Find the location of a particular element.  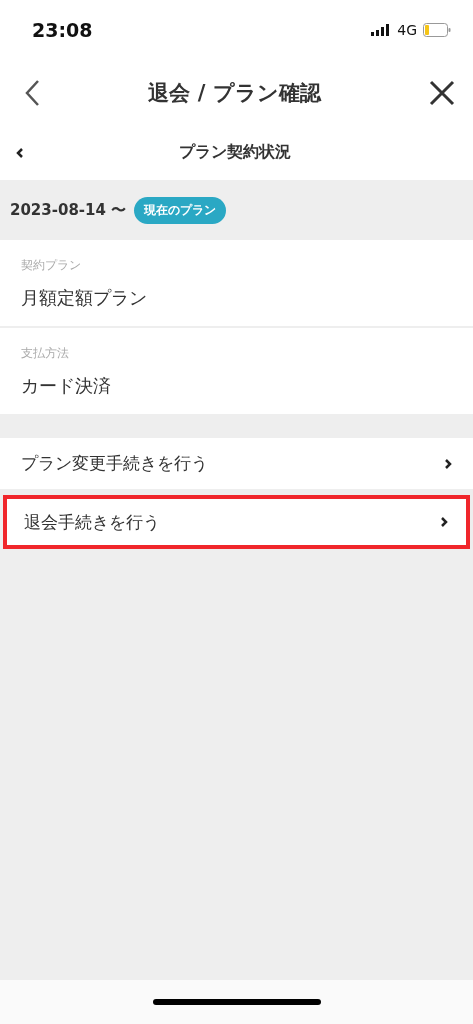

signal-icon is located at coordinates (381, 30).